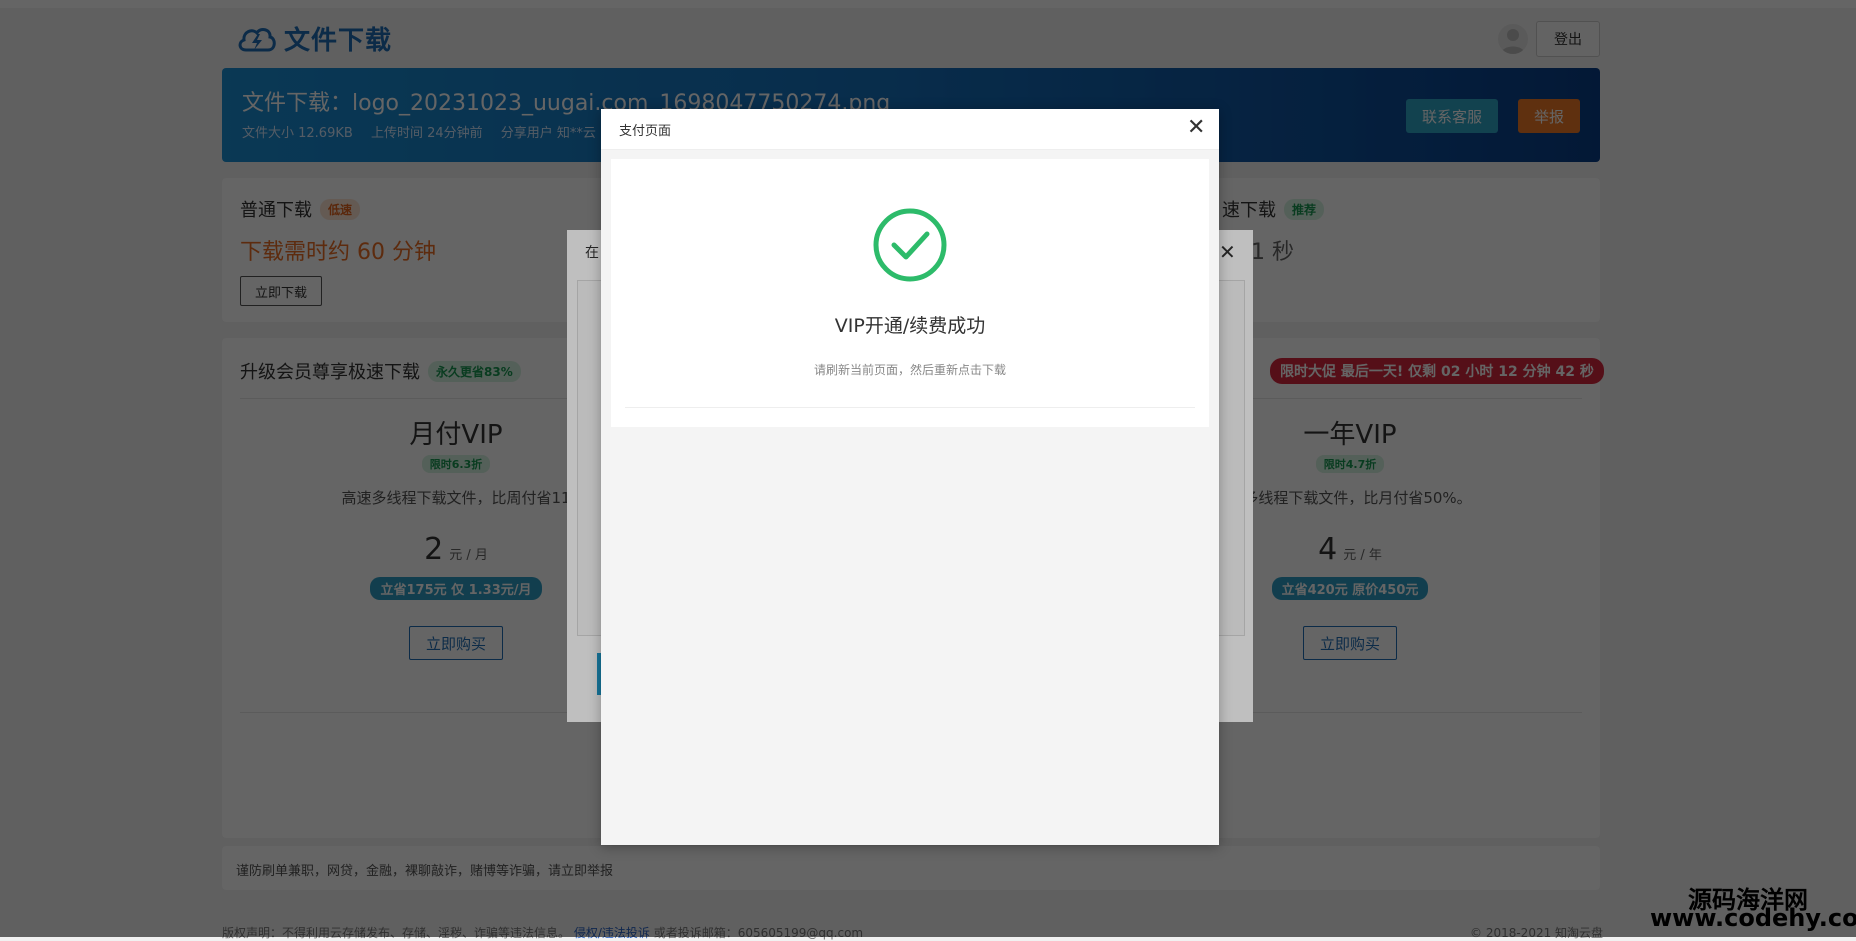 The width and height of the screenshot is (1856, 941). I want to click on watermark-line-2: www.codehy.com, so click(1753, 918).